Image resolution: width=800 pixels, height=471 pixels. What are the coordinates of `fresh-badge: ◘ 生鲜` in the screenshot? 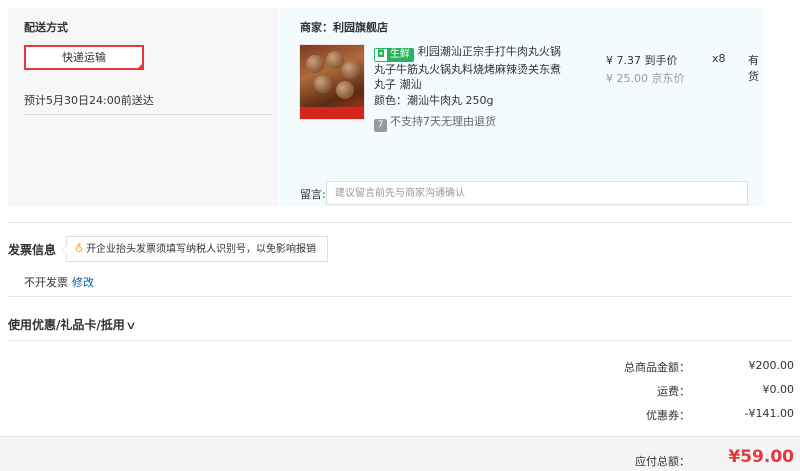 It's located at (394, 55).